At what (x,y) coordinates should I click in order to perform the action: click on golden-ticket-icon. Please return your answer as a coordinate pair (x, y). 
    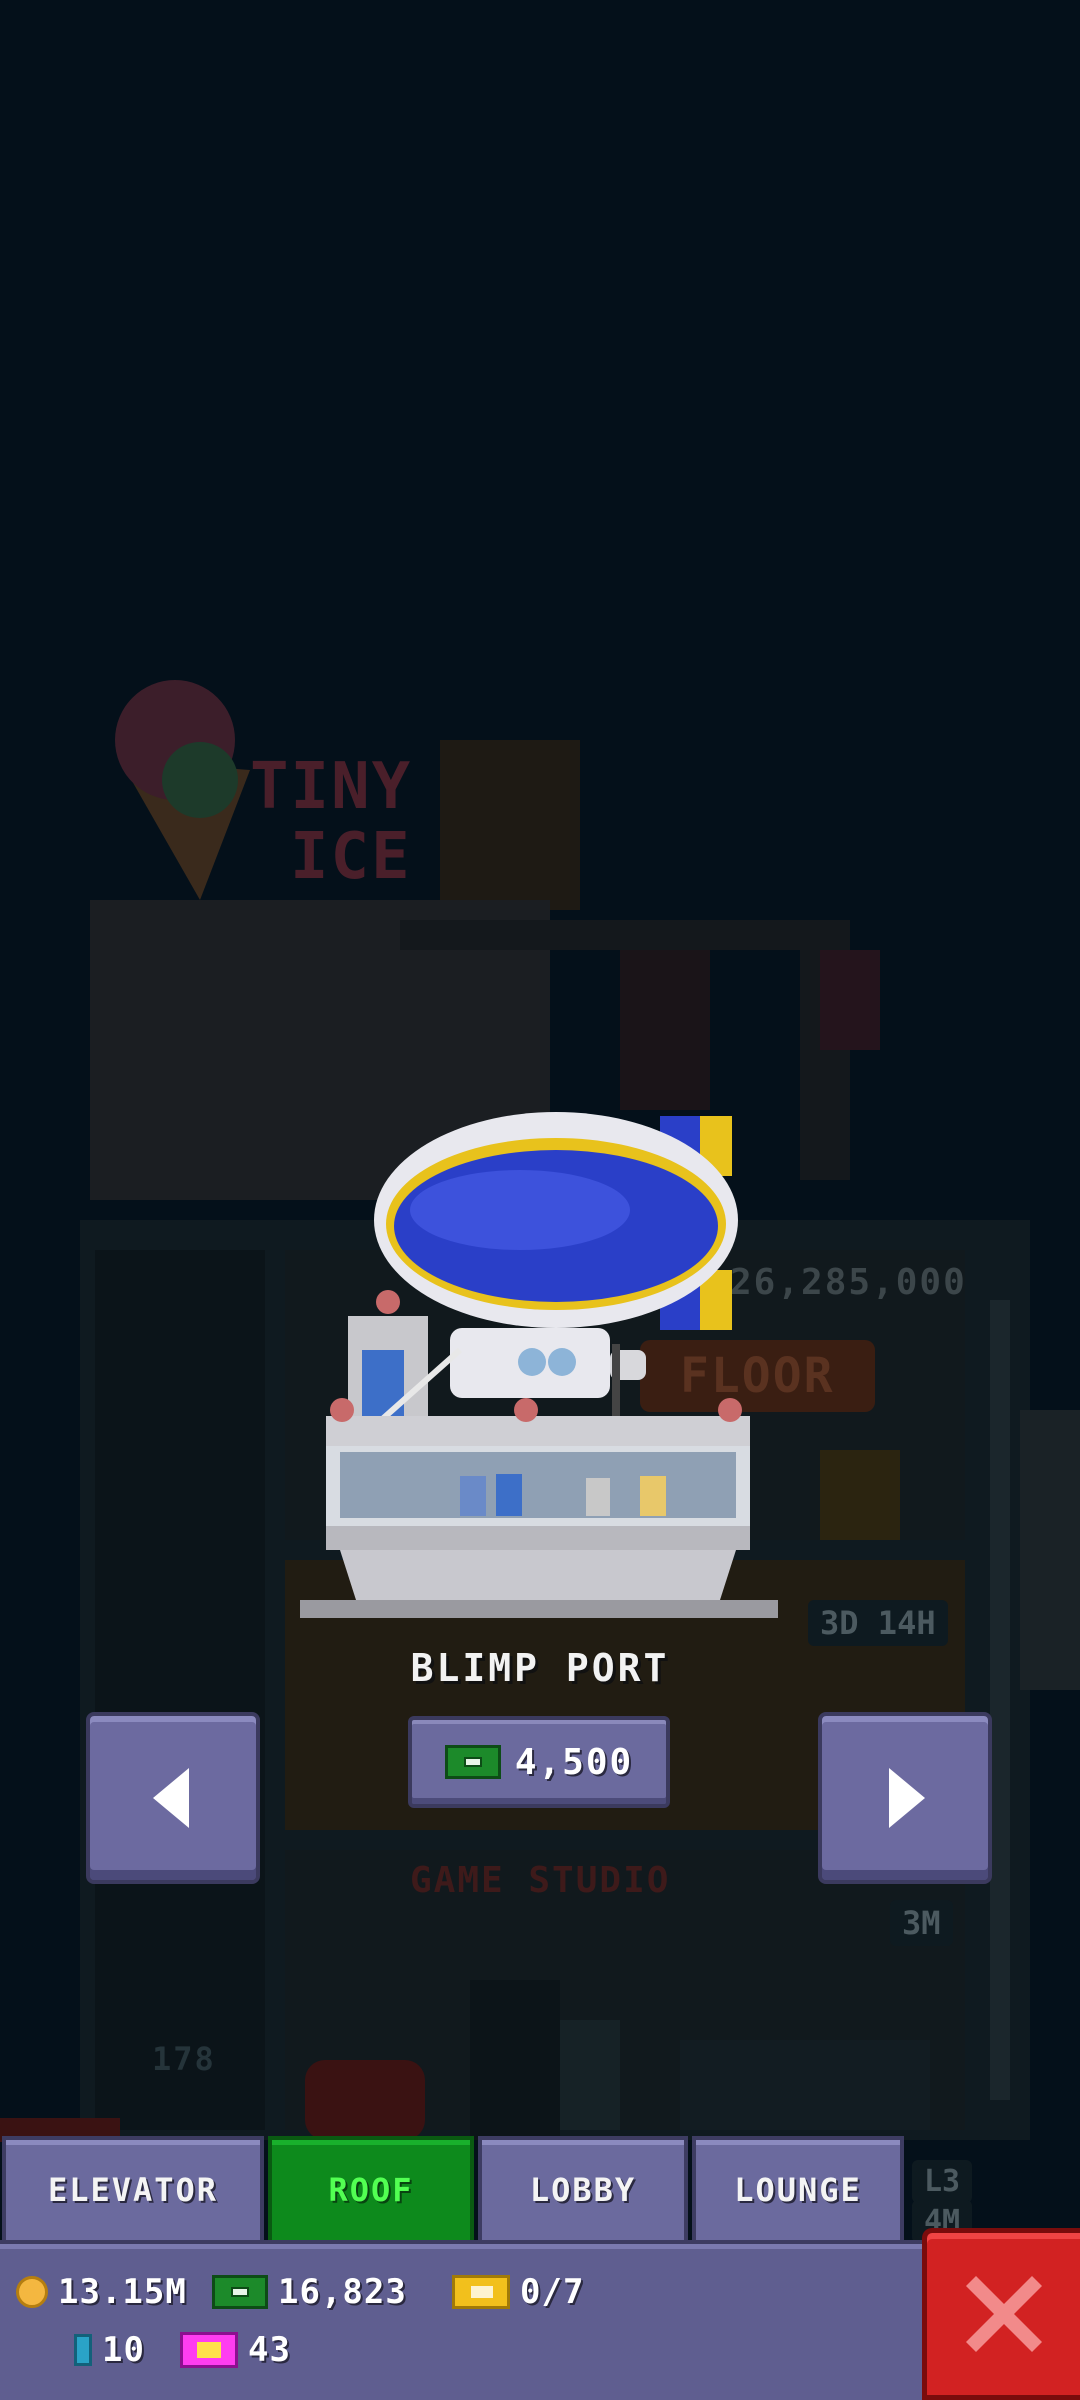
    Looking at the image, I should click on (481, 2292).